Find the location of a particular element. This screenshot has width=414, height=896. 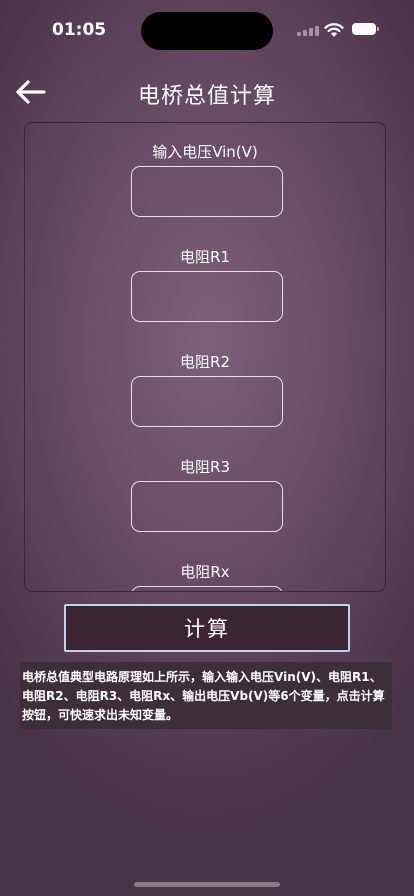

page-title: 电桥总值计算 is located at coordinates (206, 96).